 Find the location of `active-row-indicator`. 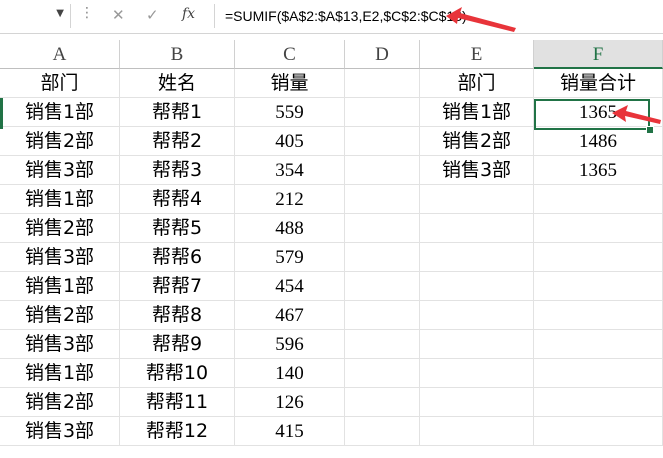

active-row-indicator is located at coordinates (1, 113).